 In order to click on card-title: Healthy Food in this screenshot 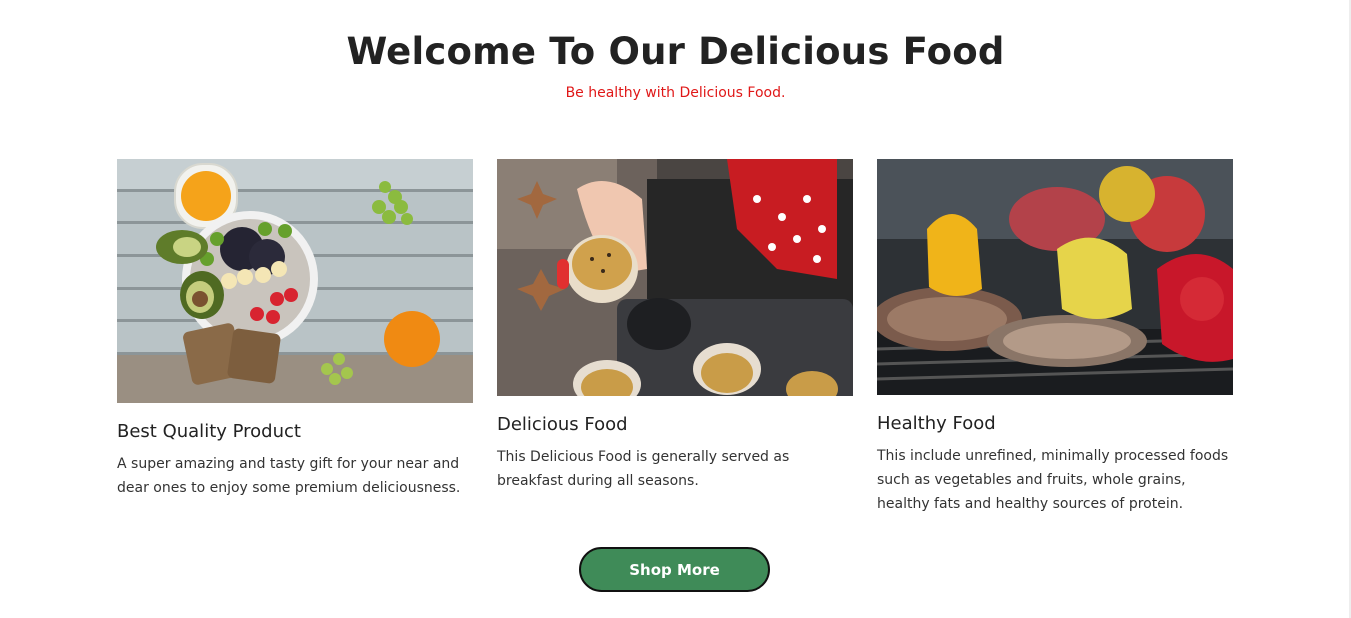, I will do `click(936, 423)`.